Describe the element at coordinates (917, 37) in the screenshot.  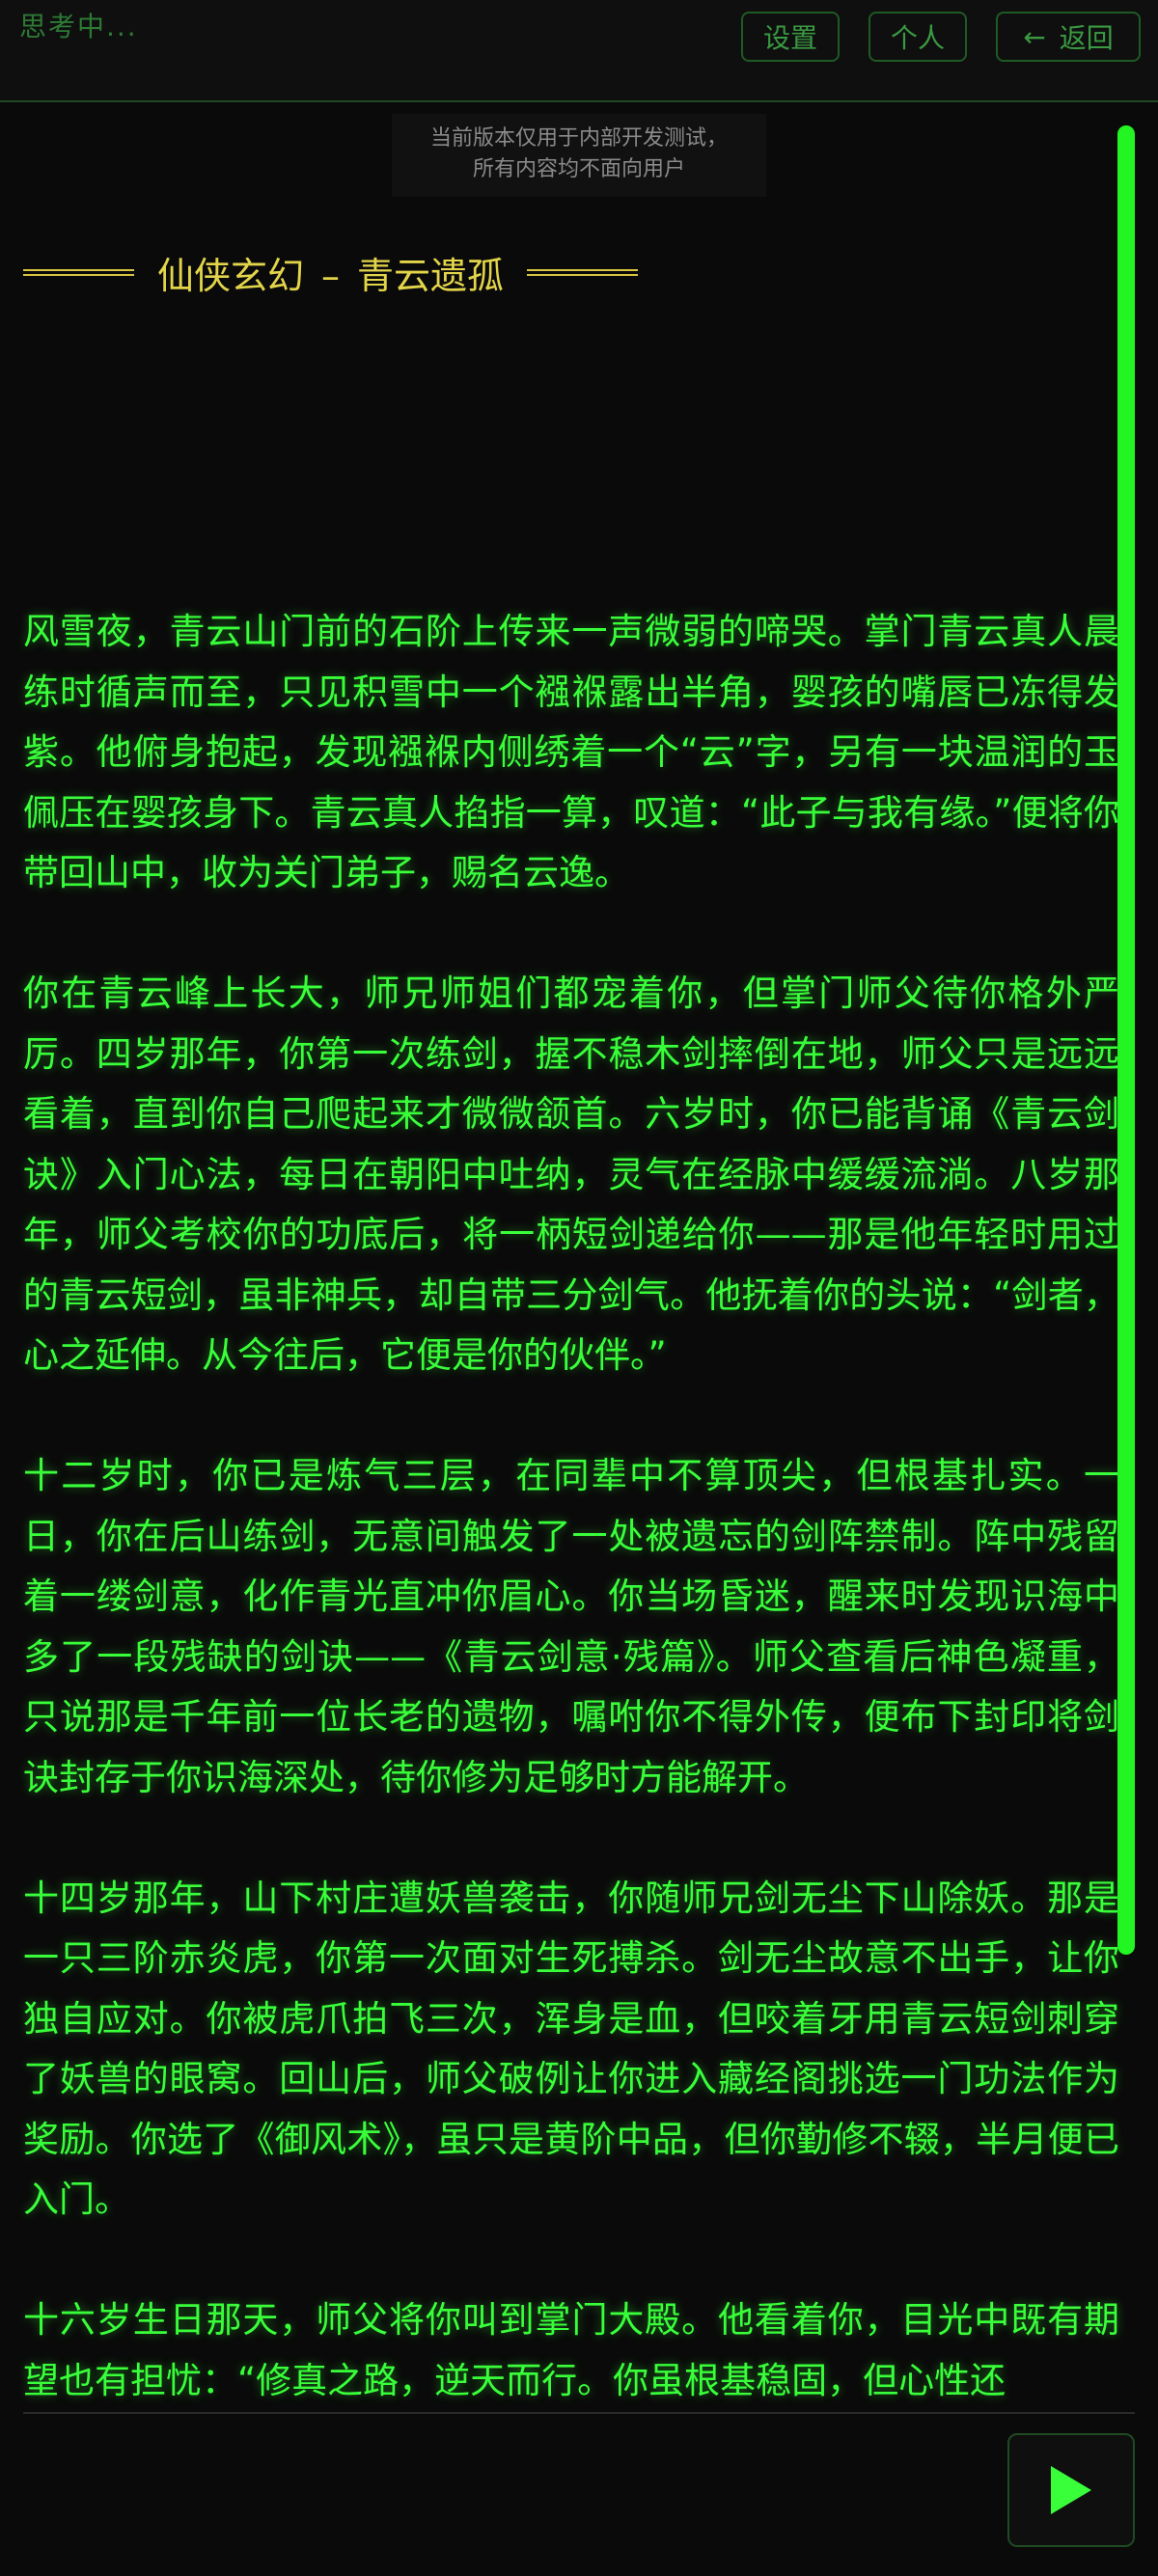
I see `profile-button: 个人` at that location.